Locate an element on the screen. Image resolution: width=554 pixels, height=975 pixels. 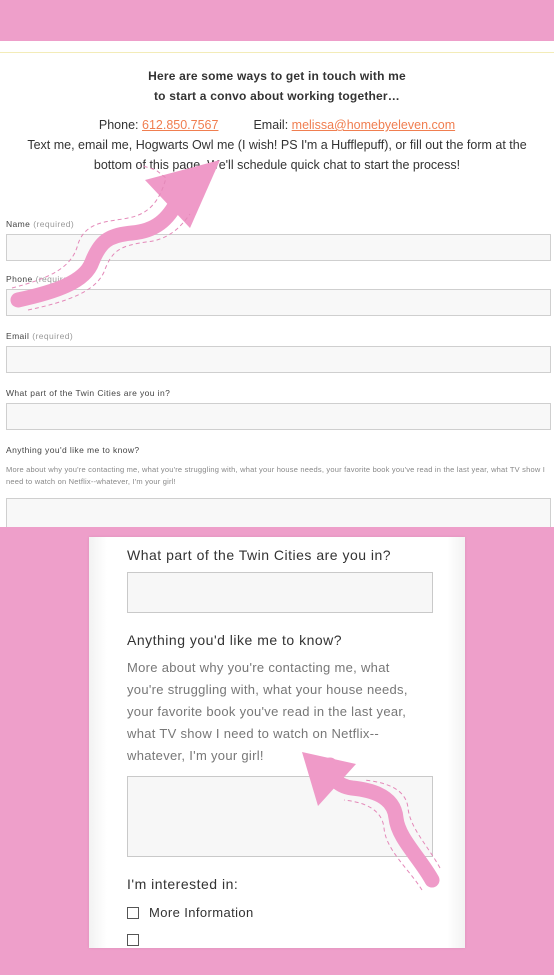
zoom-area-field is located at coordinates (280, 592).